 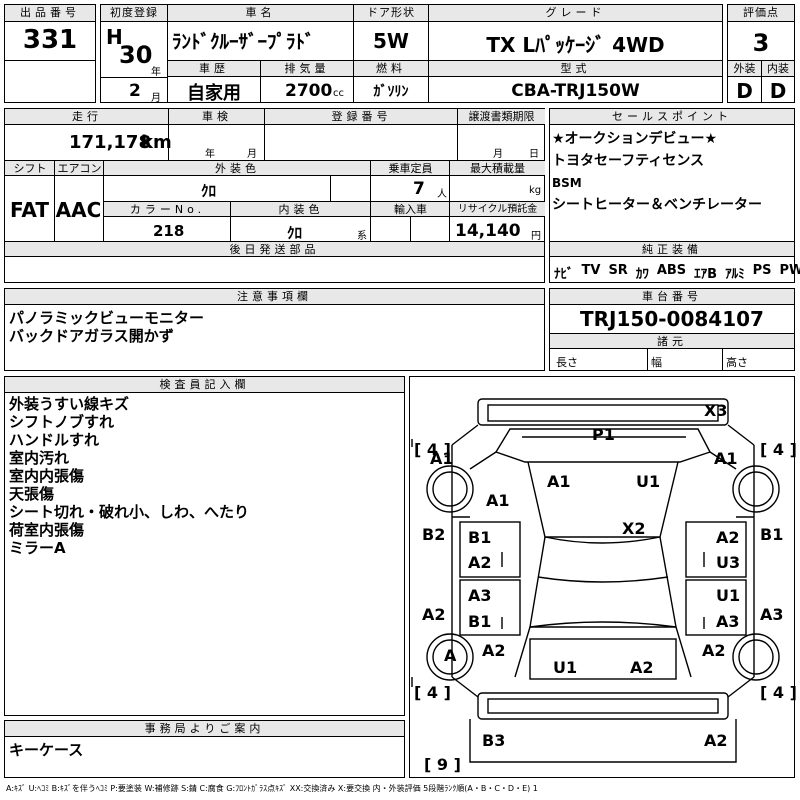 I want to click on damage-label: X3, so click(x=716, y=410).